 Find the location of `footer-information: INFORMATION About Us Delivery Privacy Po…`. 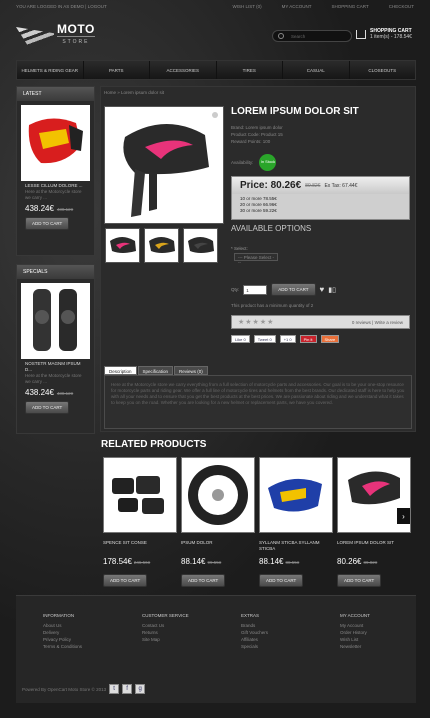

footer-information: INFORMATION About Us Delivery Privacy Po… is located at coordinates (63, 631).